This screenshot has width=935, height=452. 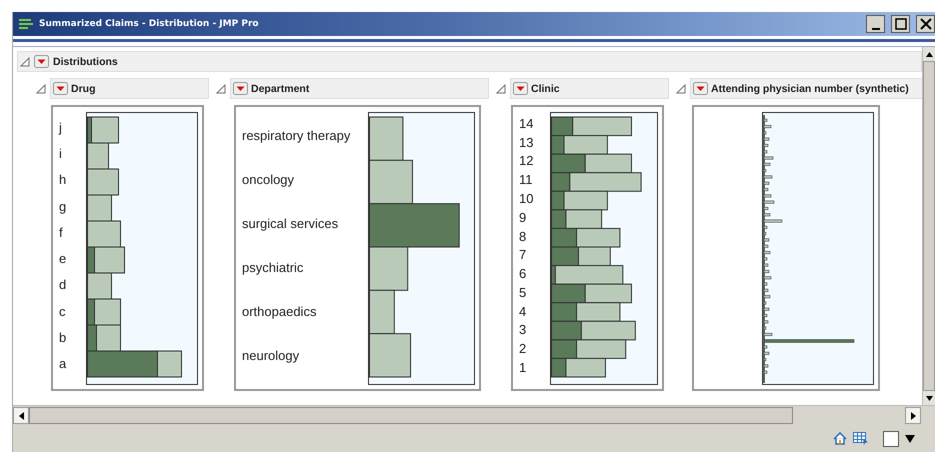 I want to click on vertical-scrollbar, so click(x=928, y=226).